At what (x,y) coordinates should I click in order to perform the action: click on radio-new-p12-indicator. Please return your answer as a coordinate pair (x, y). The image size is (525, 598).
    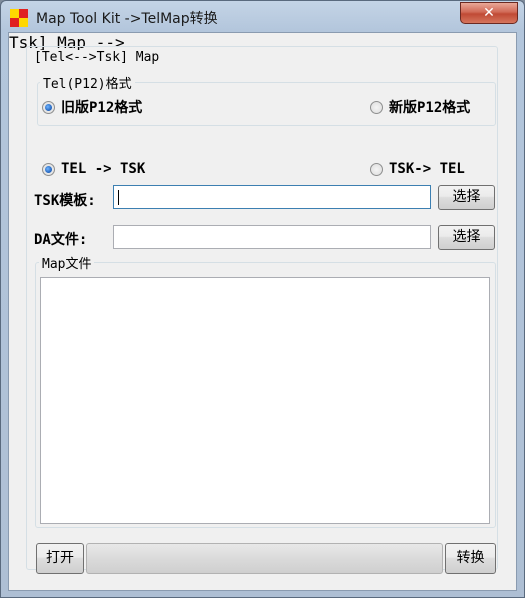
    Looking at the image, I should click on (376, 107).